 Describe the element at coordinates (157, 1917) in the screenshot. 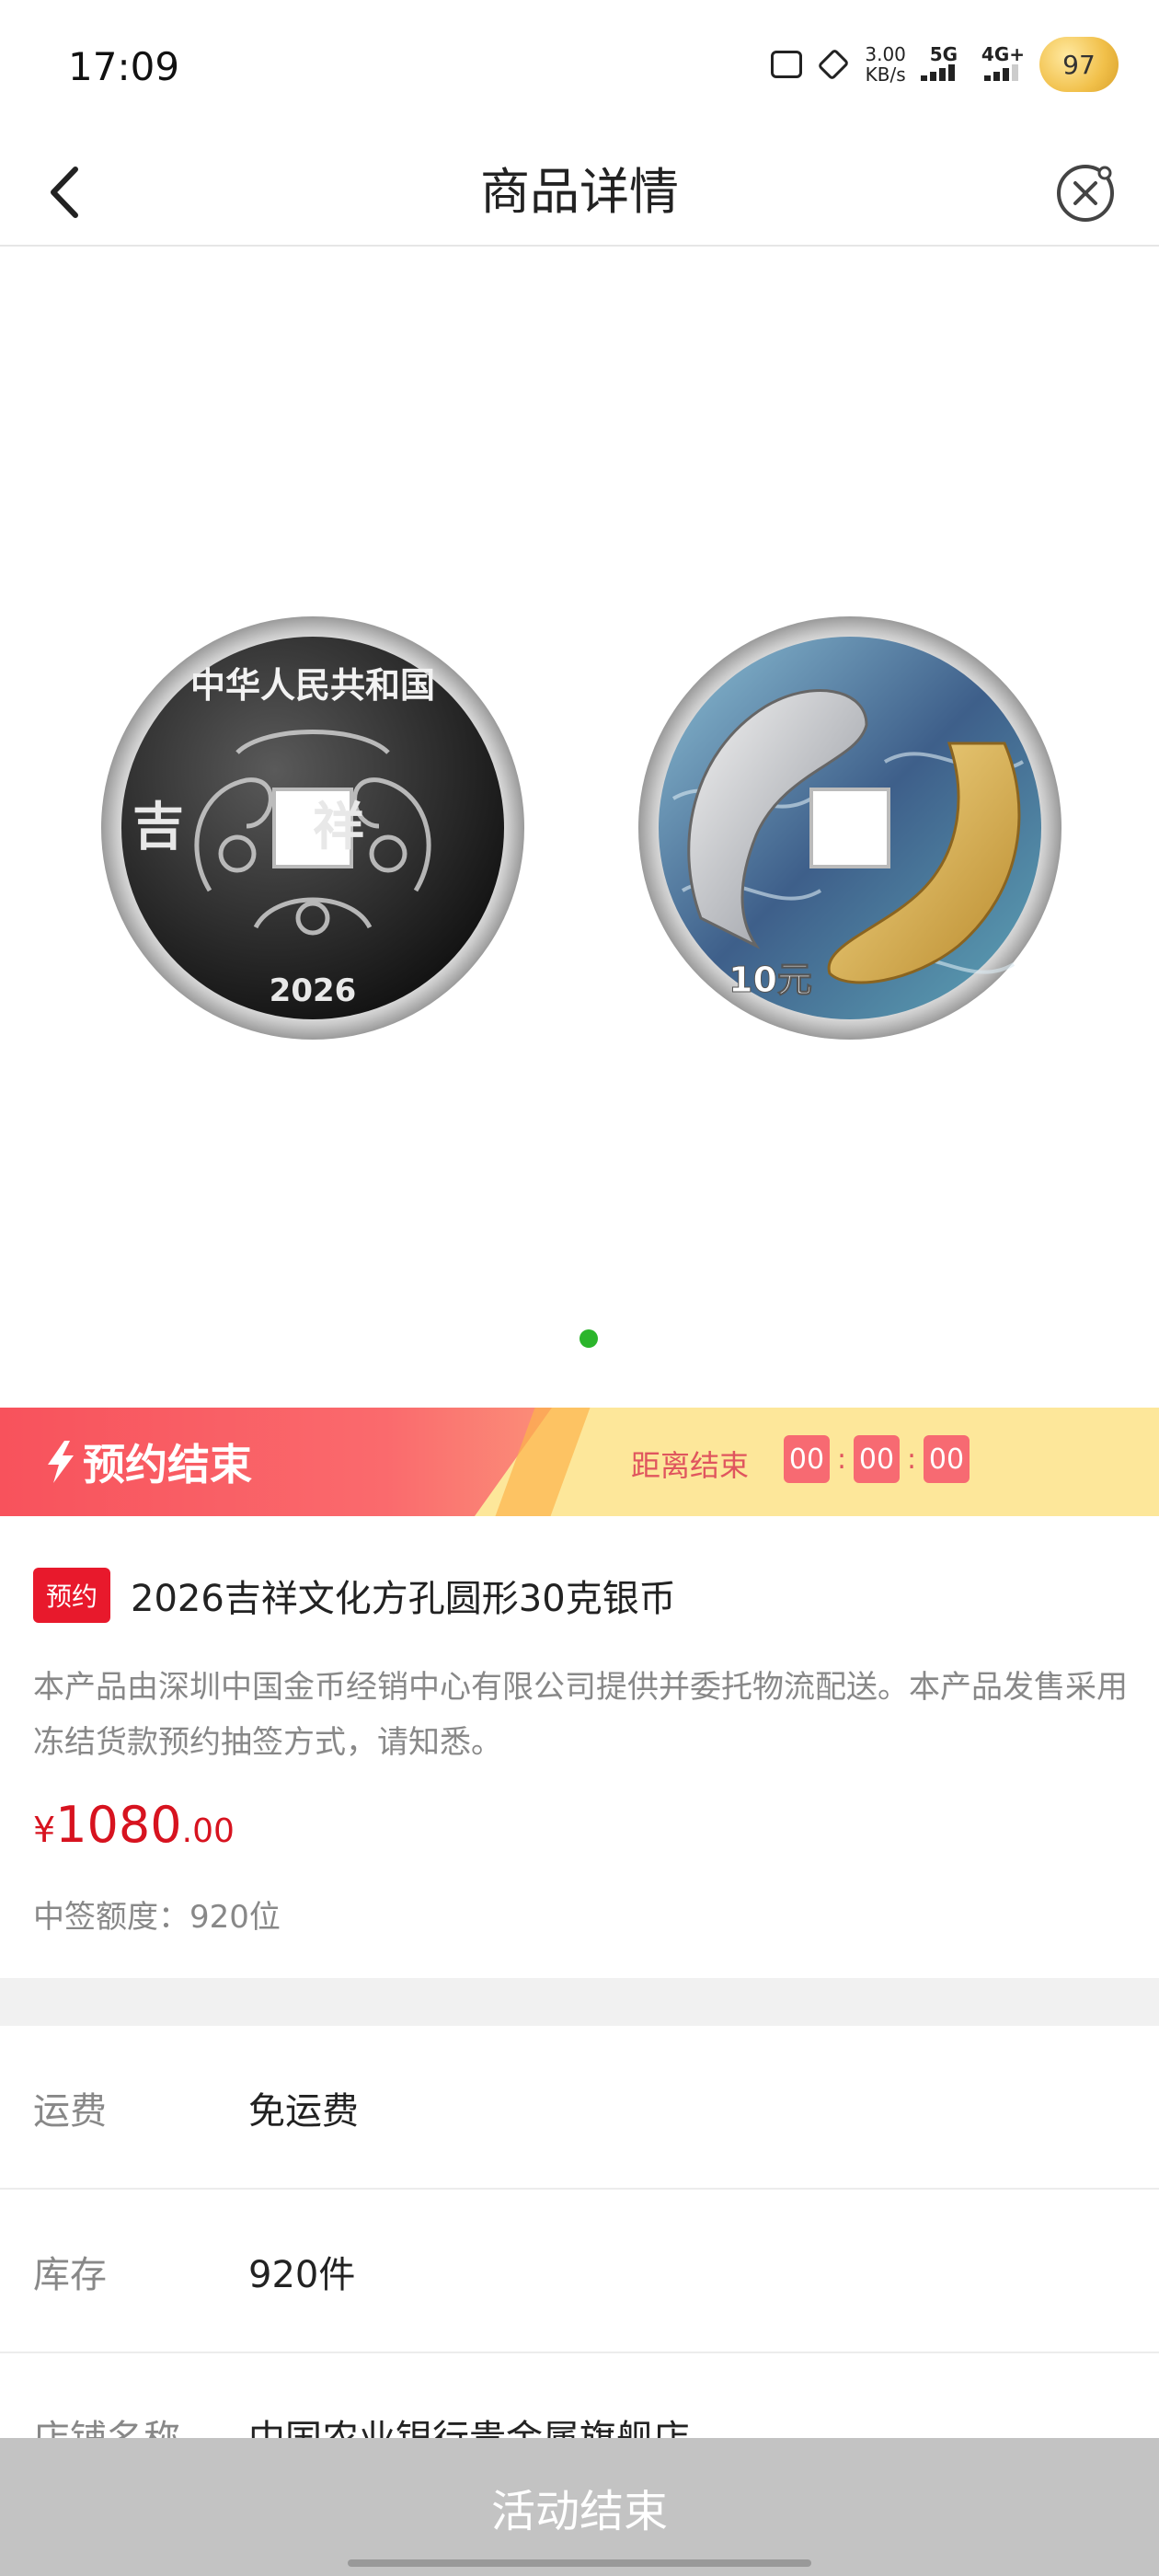

I see `winning-quota: 中签额度：920位` at that location.